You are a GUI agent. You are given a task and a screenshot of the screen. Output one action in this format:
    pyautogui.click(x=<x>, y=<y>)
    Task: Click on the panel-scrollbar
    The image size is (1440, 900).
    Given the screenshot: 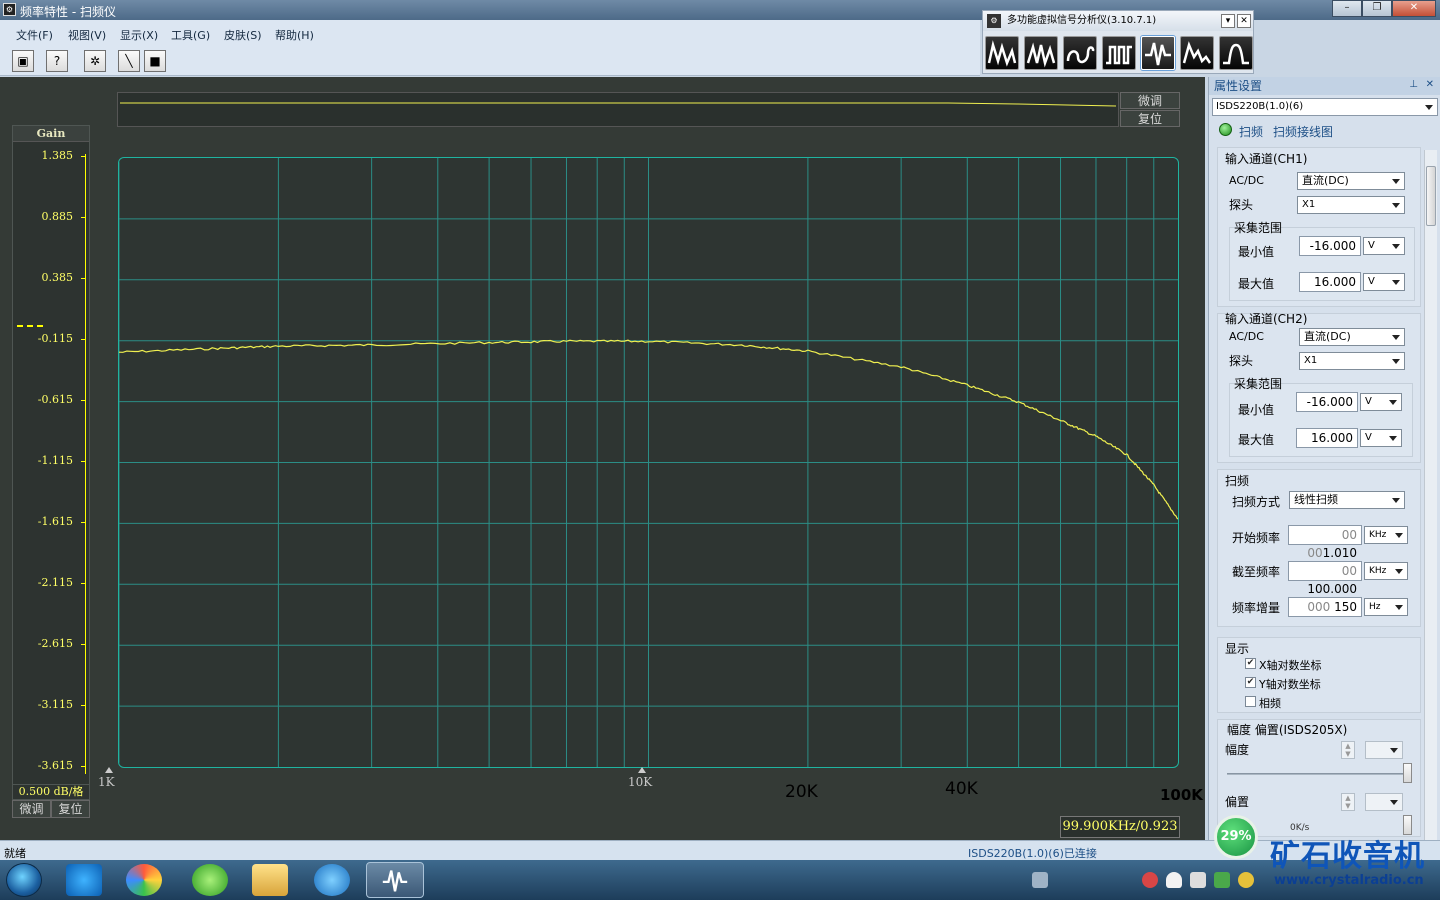 What is the action you would take?
    pyautogui.click(x=1430, y=495)
    